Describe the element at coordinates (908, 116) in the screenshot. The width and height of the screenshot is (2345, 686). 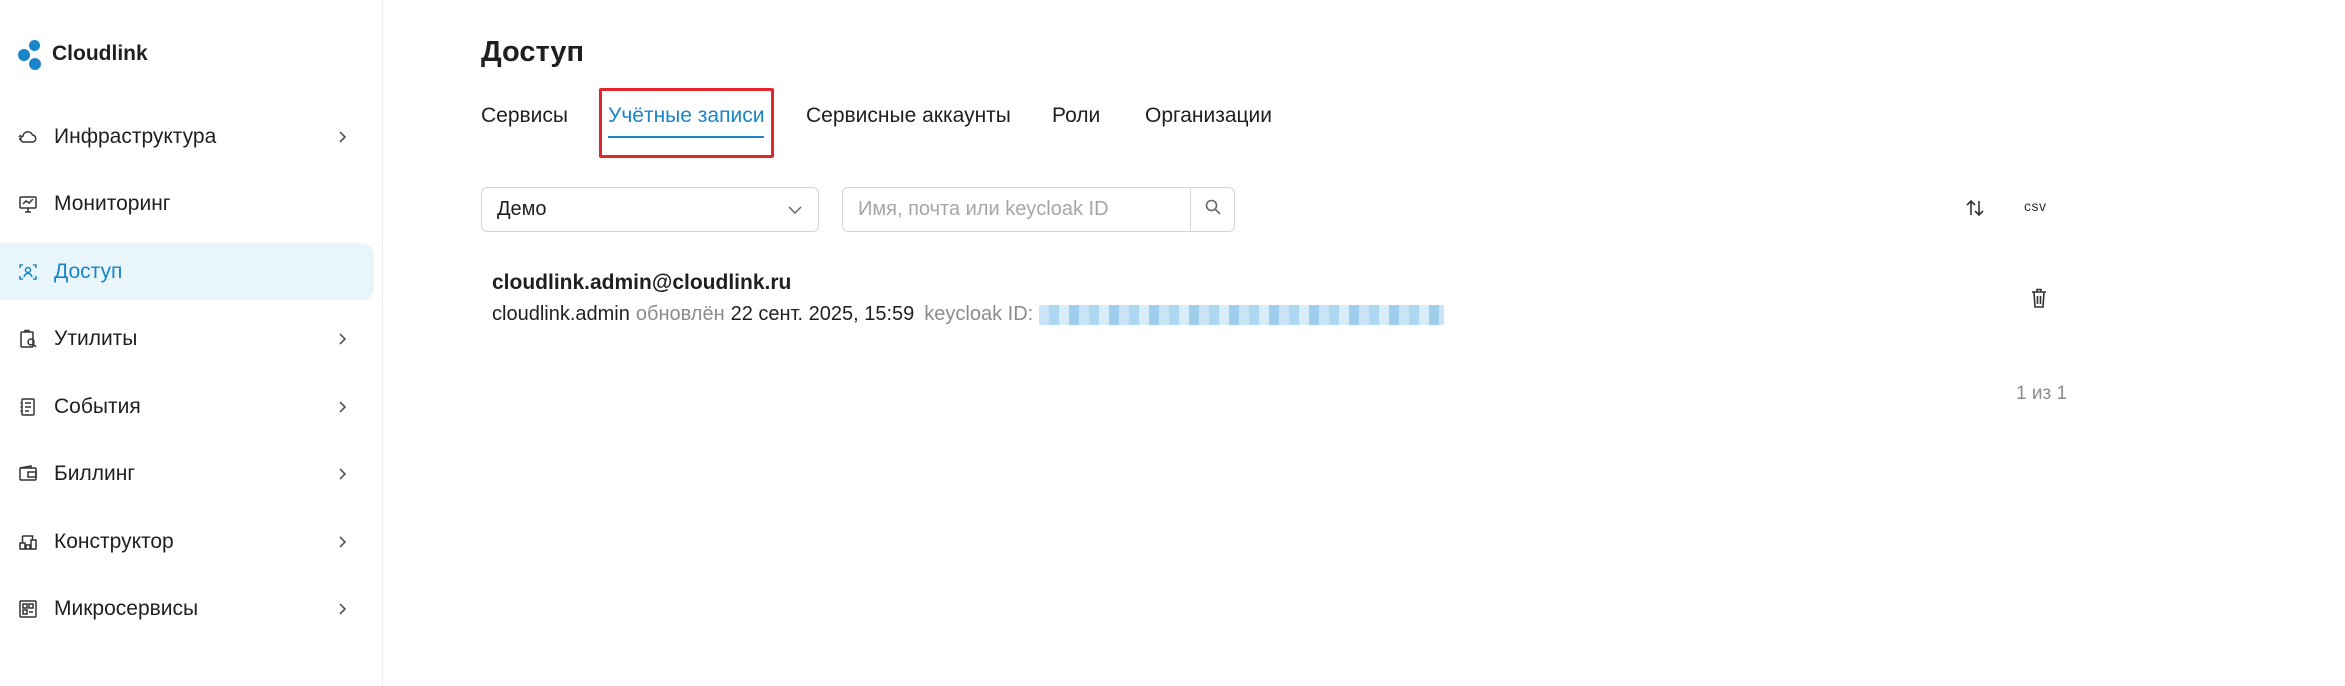
I see `tab-service-accounts: Сервисные аккаунты` at that location.